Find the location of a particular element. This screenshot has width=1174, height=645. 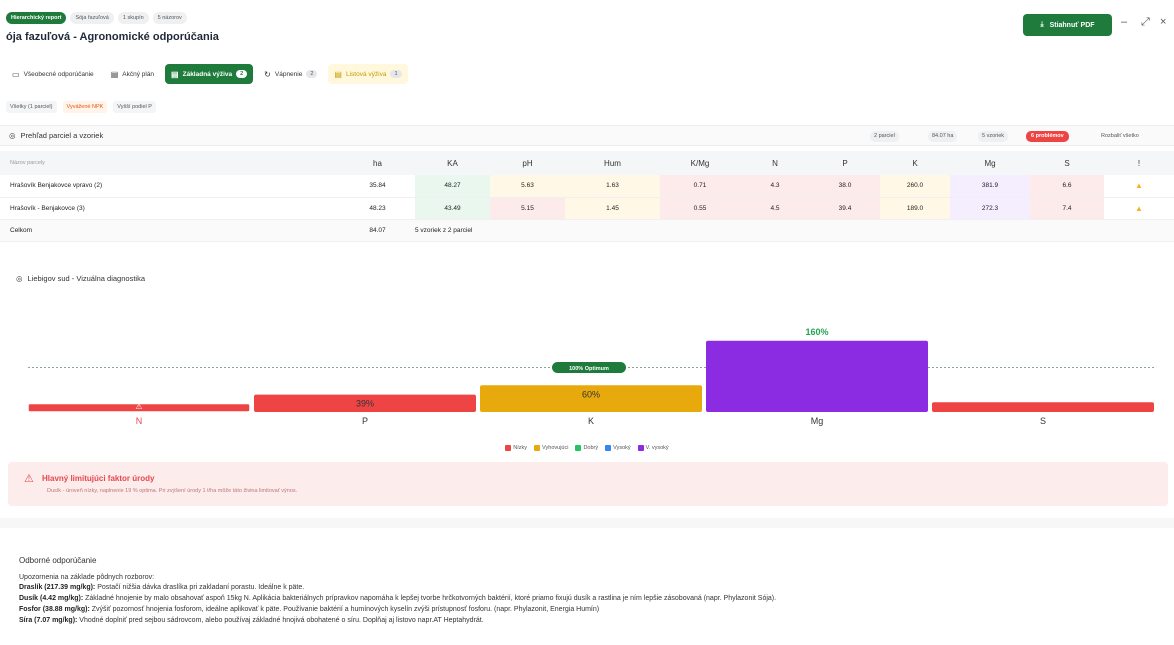

tick-label-s: S is located at coordinates (1043, 421).